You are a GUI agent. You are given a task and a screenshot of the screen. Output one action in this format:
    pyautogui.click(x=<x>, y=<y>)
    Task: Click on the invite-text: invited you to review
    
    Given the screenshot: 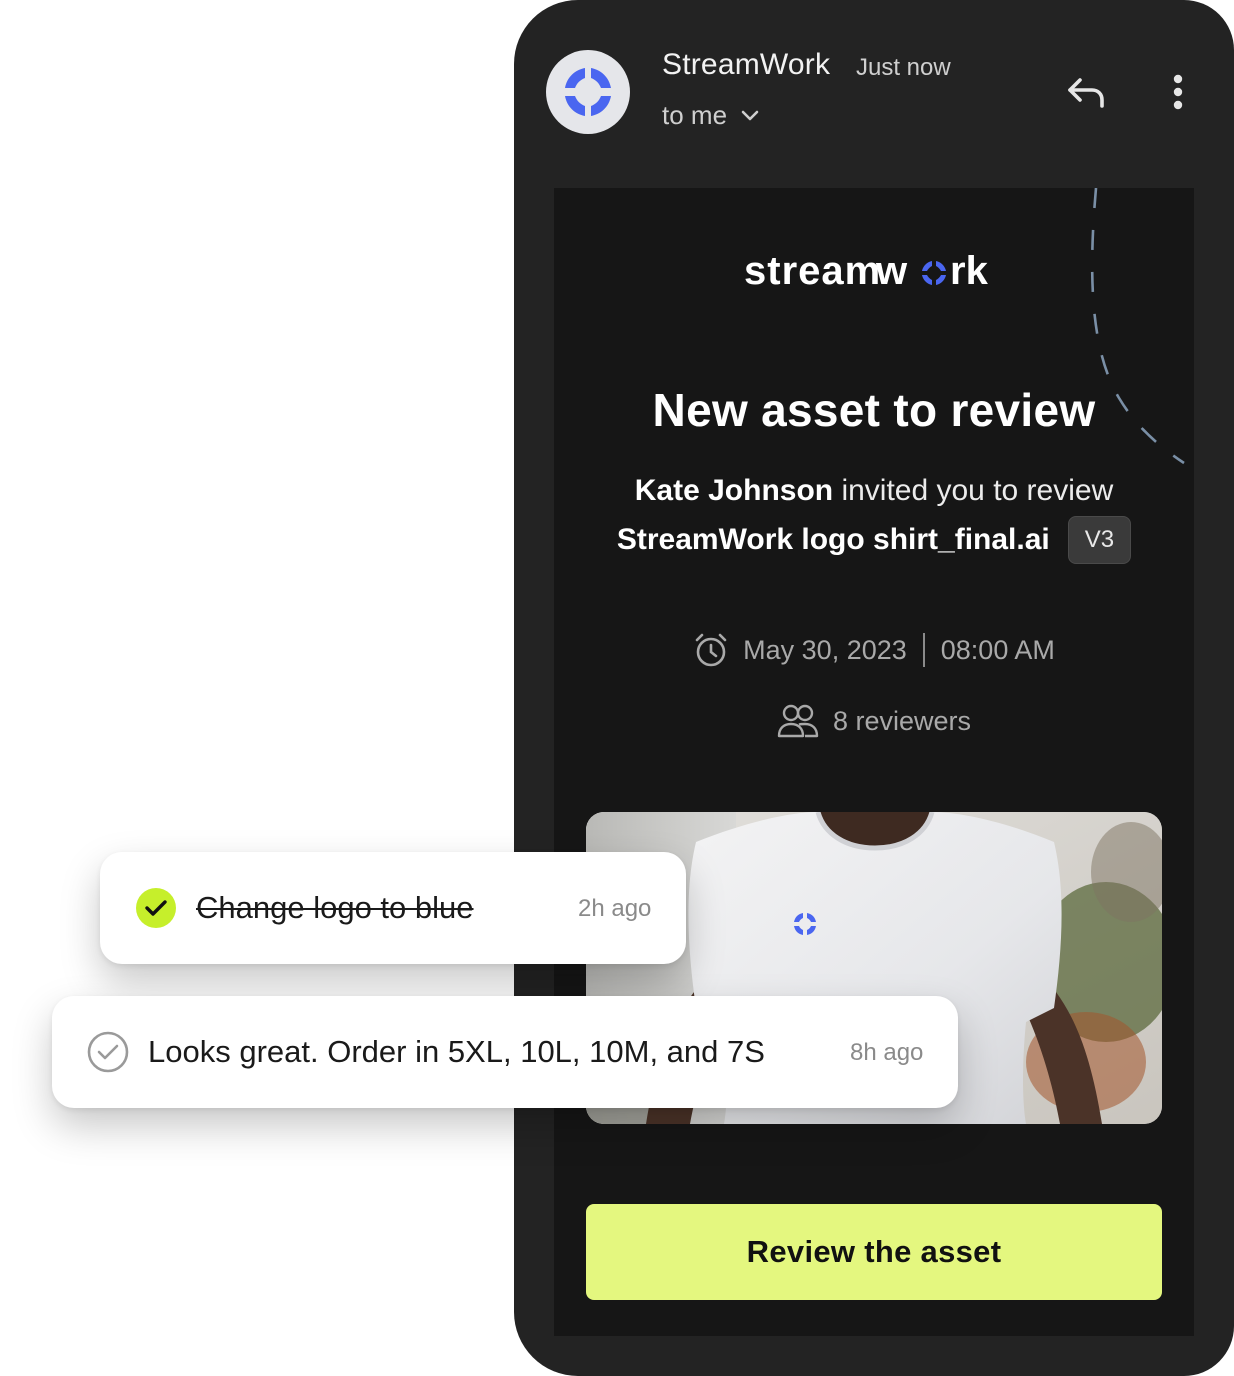 What is the action you would take?
    pyautogui.click(x=973, y=490)
    